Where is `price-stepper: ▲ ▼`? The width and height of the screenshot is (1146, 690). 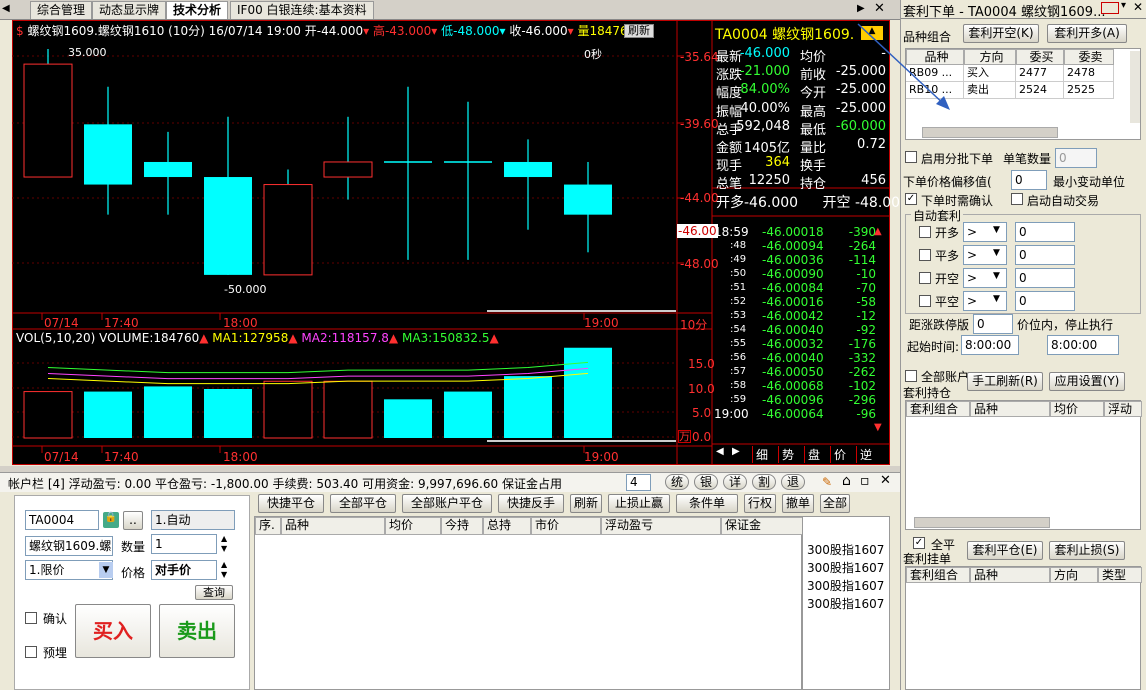 price-stepper: ▲ ▼ is located at coordinates (224, 570).